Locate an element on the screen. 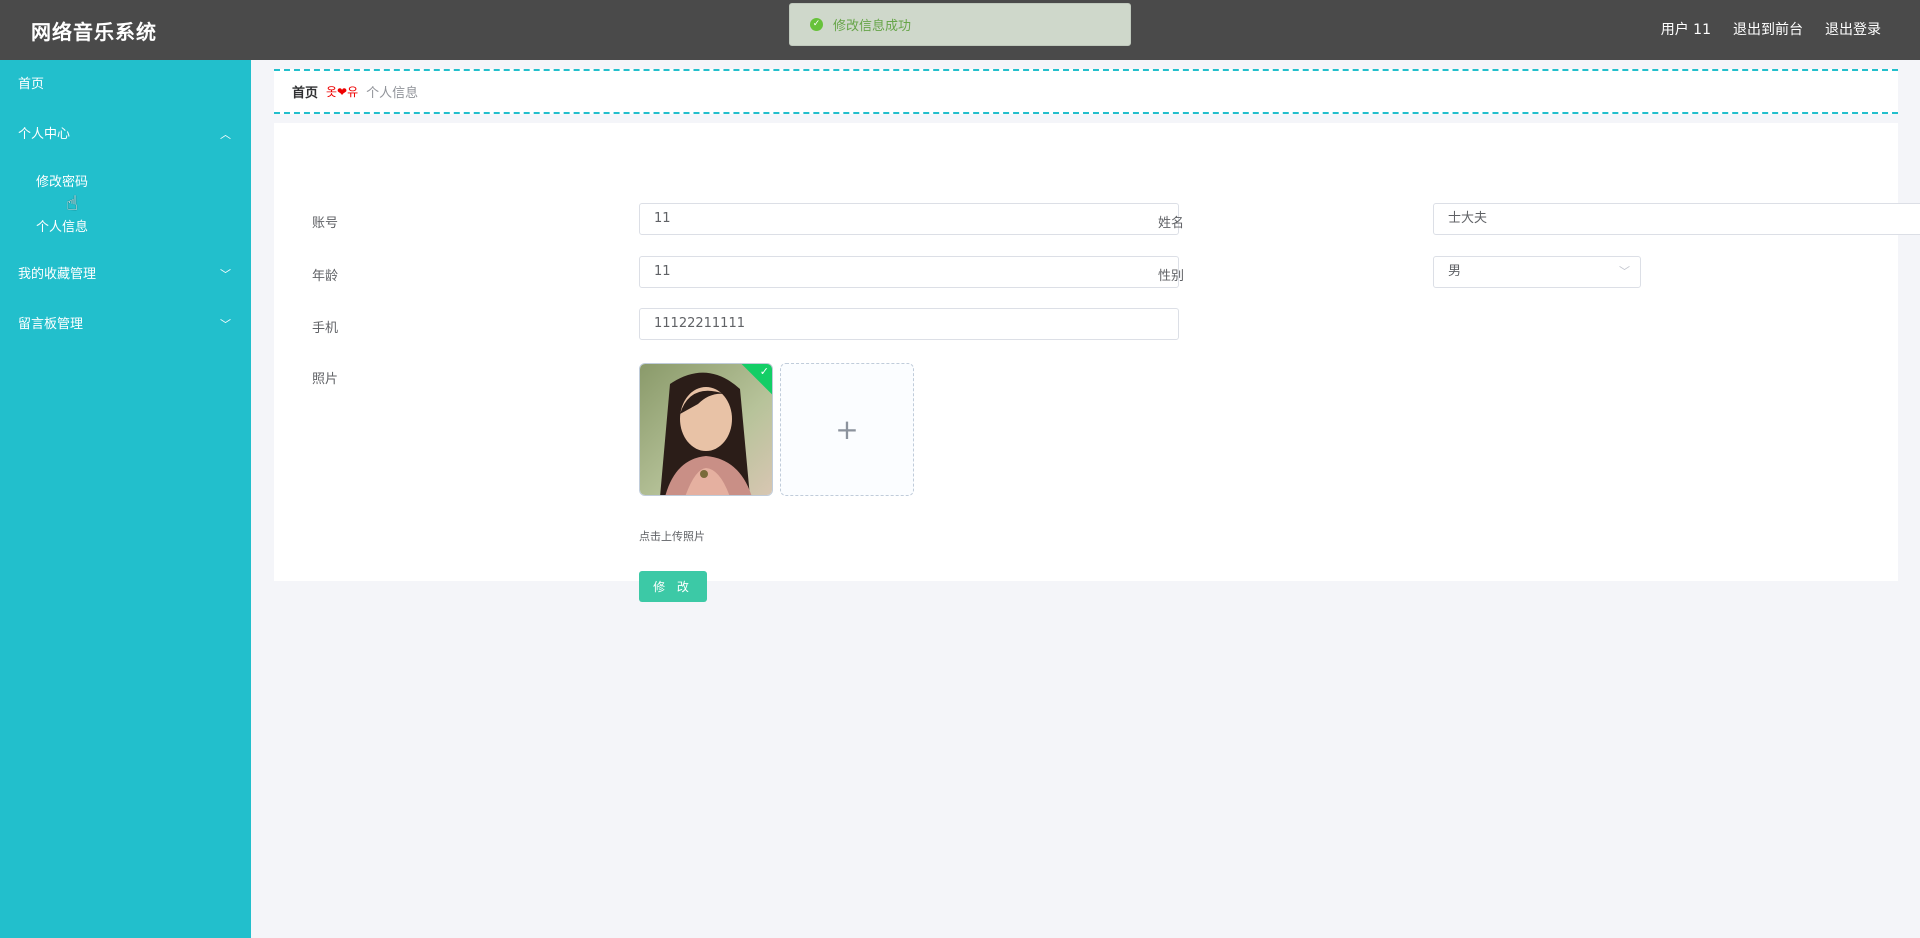  gender-label: 性别 is located at coordinates (1170, 276).